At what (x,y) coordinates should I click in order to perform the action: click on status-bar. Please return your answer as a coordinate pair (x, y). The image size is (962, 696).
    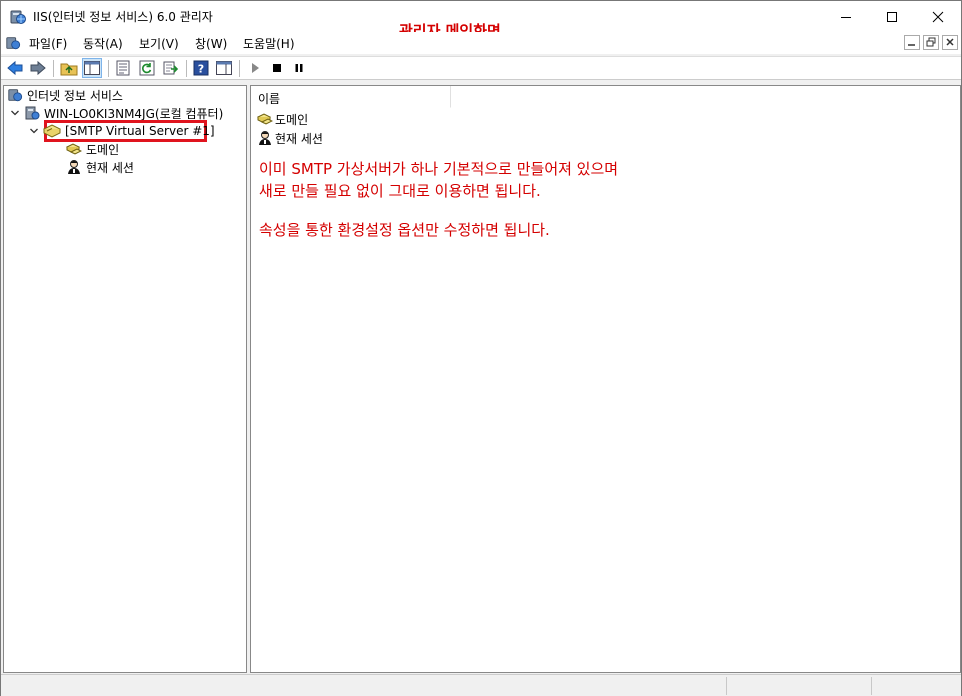
    Looking at the image, I should click on (481, 685).